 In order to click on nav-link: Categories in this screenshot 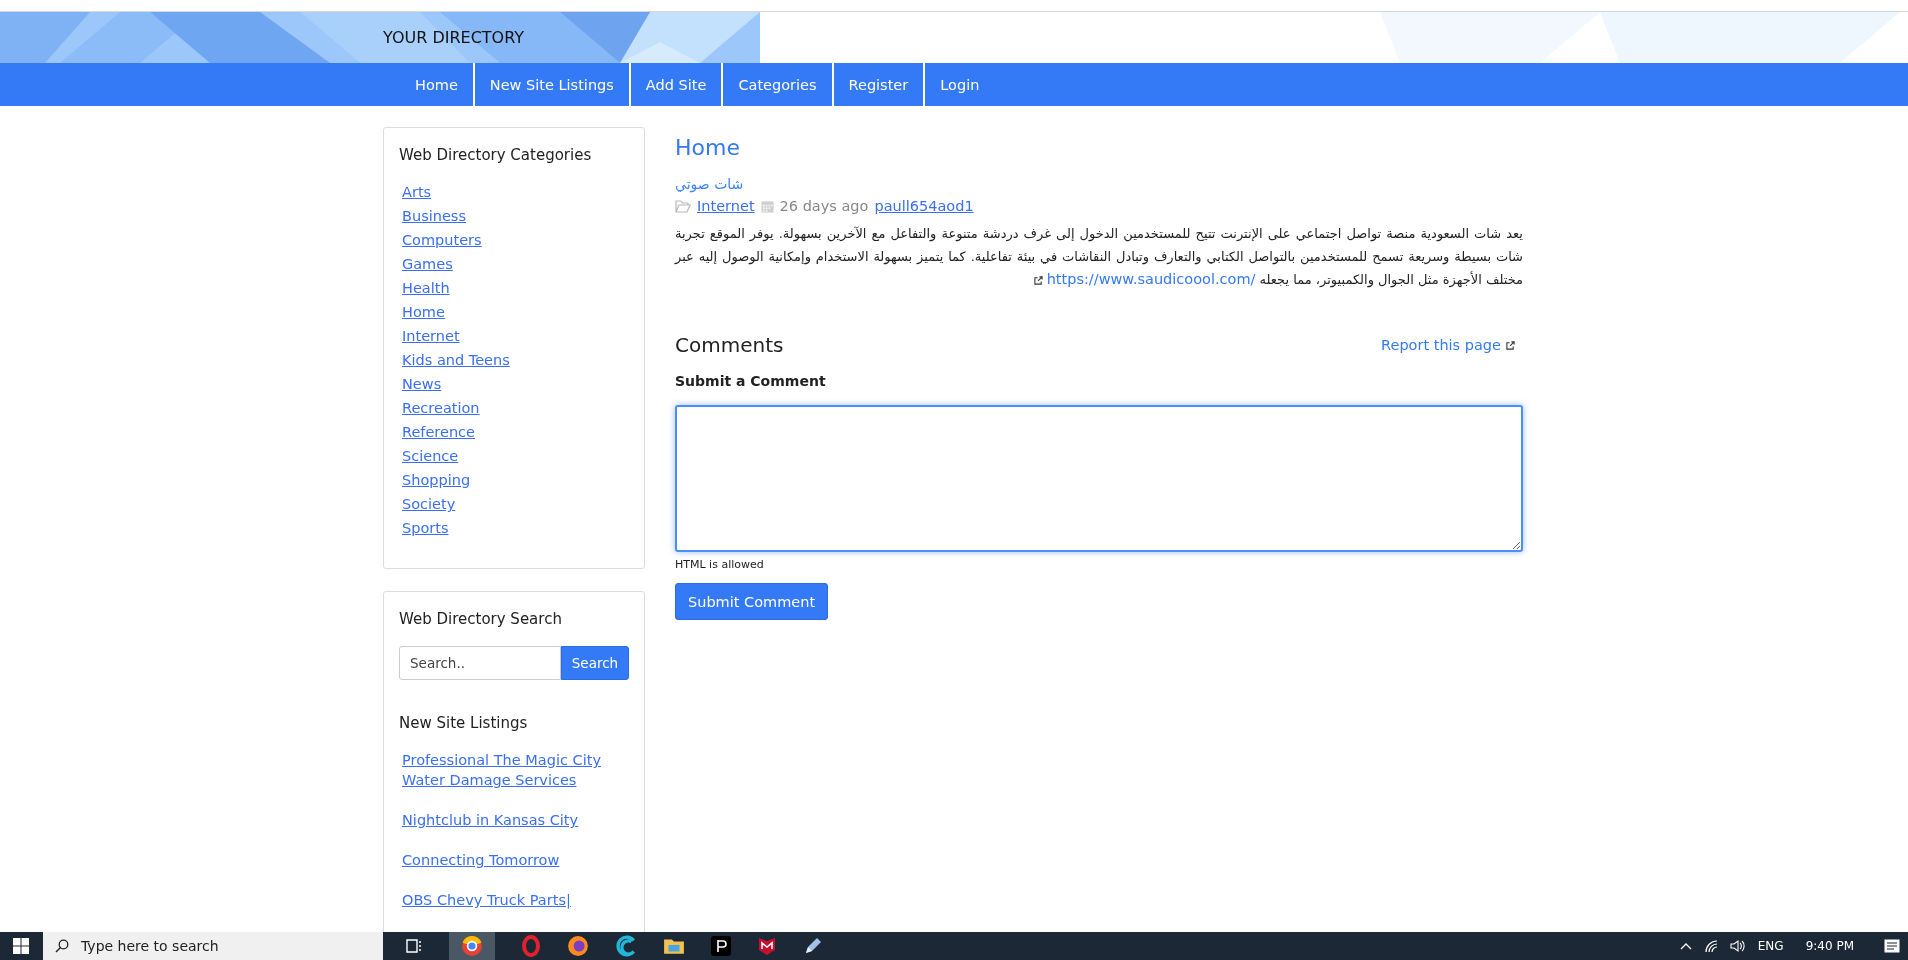, I will do `click(778, 84)`.